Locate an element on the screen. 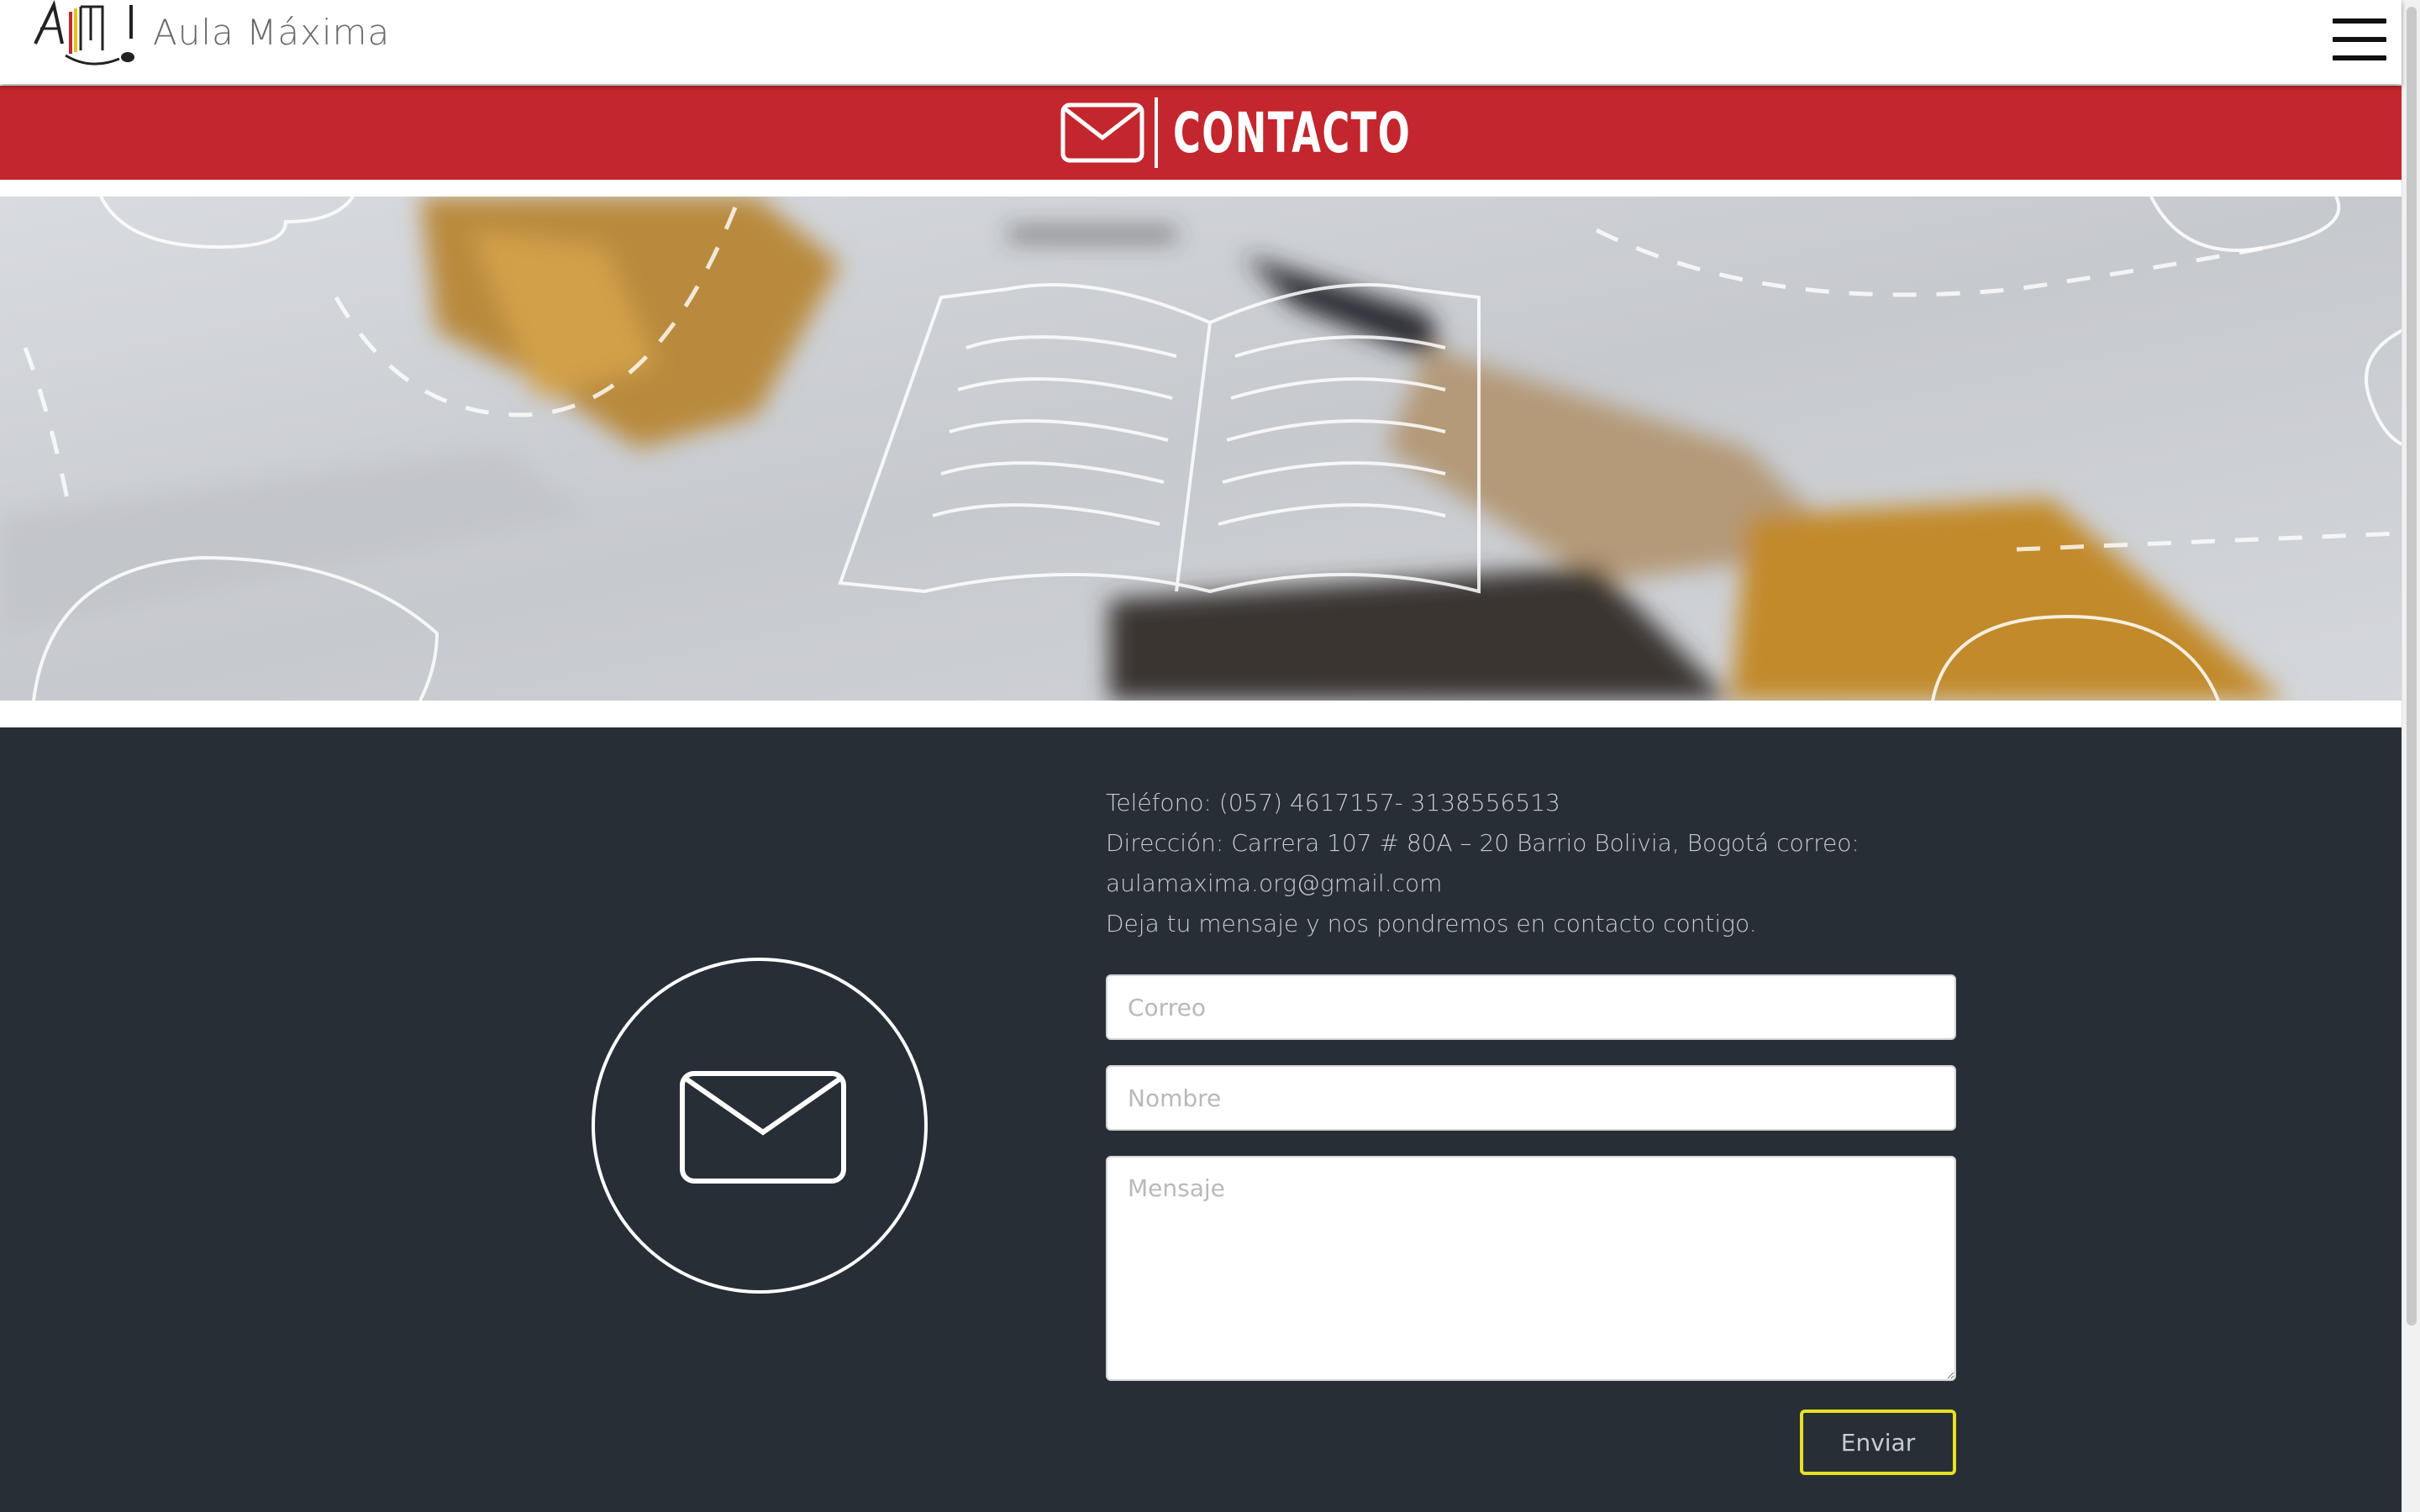 The width and height of the screenshot is (2420, 1512). site-header: Aula Máxima is located at coordinates (1201, 42).